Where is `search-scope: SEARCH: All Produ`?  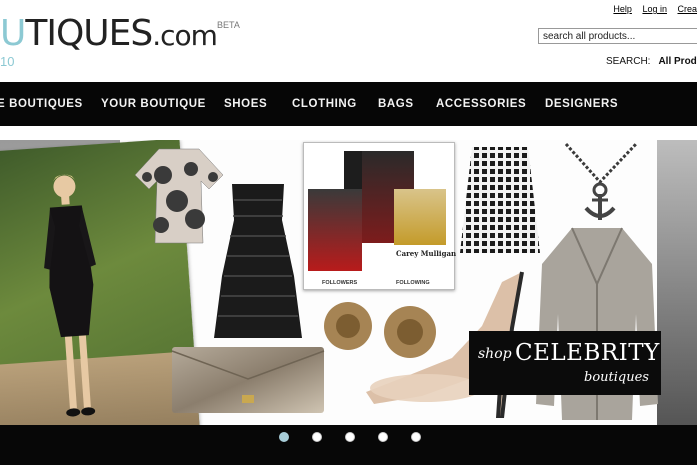
search-scope: SEARCH: All Produ is located at coordinates (651, 61).